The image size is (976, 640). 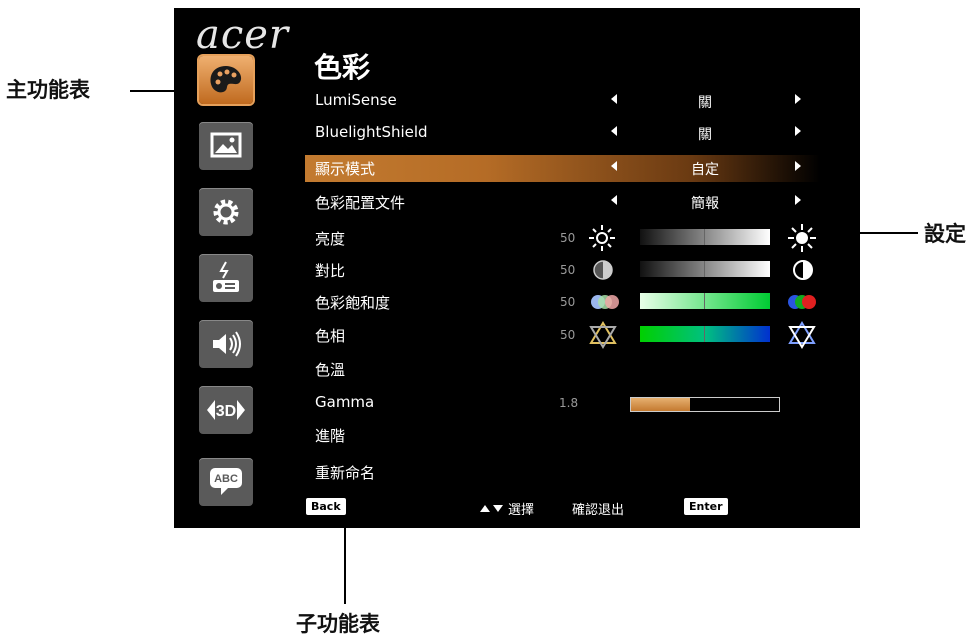 What do you see at coordinates (345, 402) in the screenshot?
I see `row-label: Gamma` at bounding box center [345, 402].